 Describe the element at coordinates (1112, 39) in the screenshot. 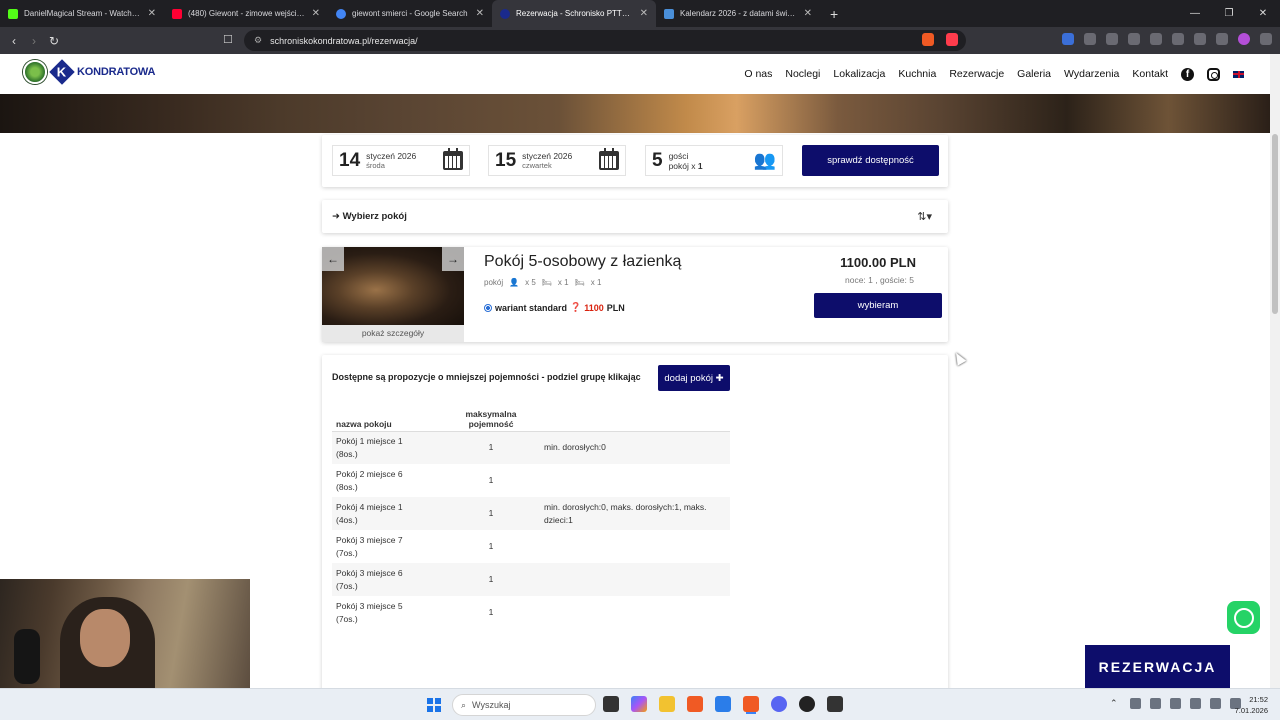

I see `screenshot-icon` at that location.